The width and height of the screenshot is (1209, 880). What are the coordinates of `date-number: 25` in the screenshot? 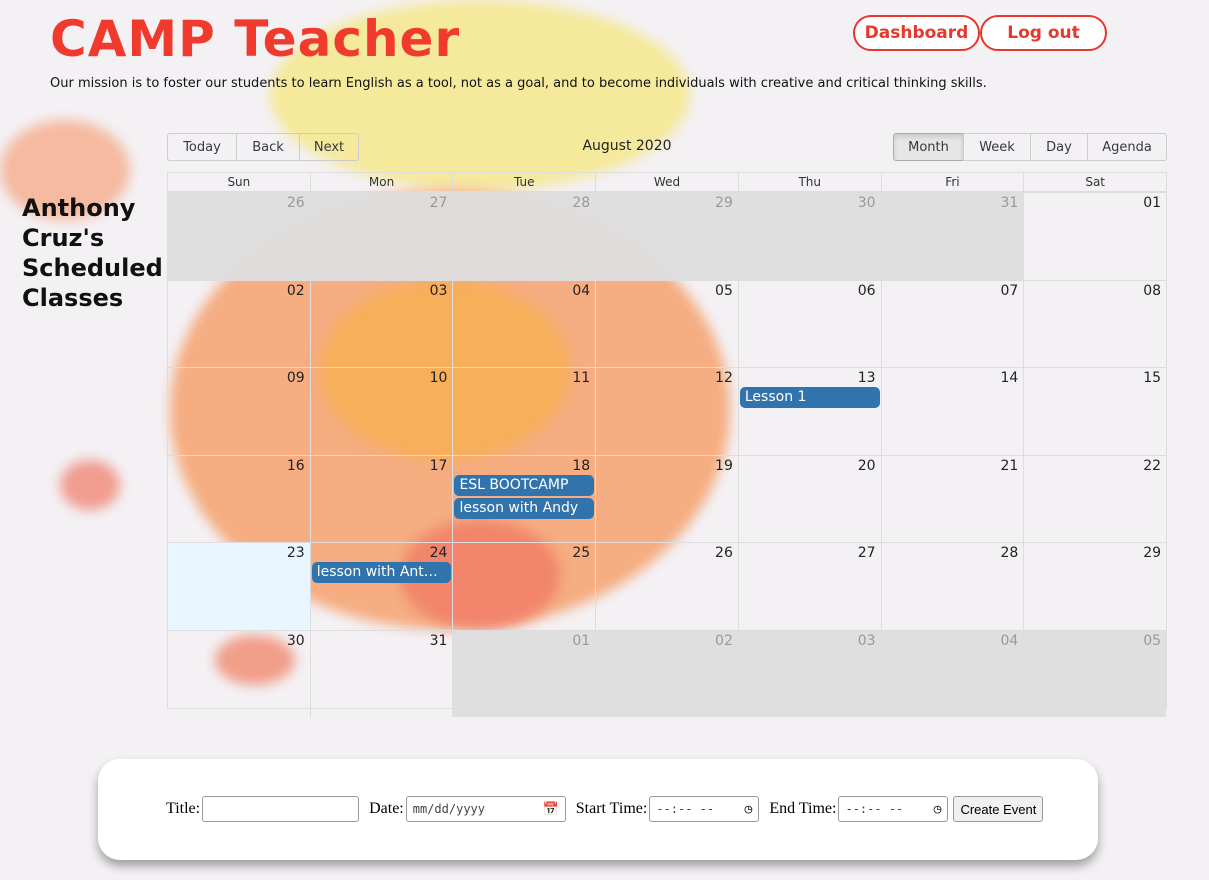 It's located at (581, 553).